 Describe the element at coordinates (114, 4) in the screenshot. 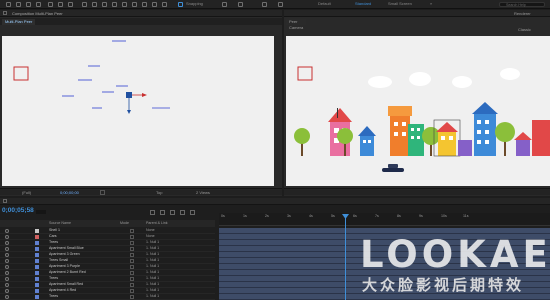

I see `type-tool-icon` at that location.